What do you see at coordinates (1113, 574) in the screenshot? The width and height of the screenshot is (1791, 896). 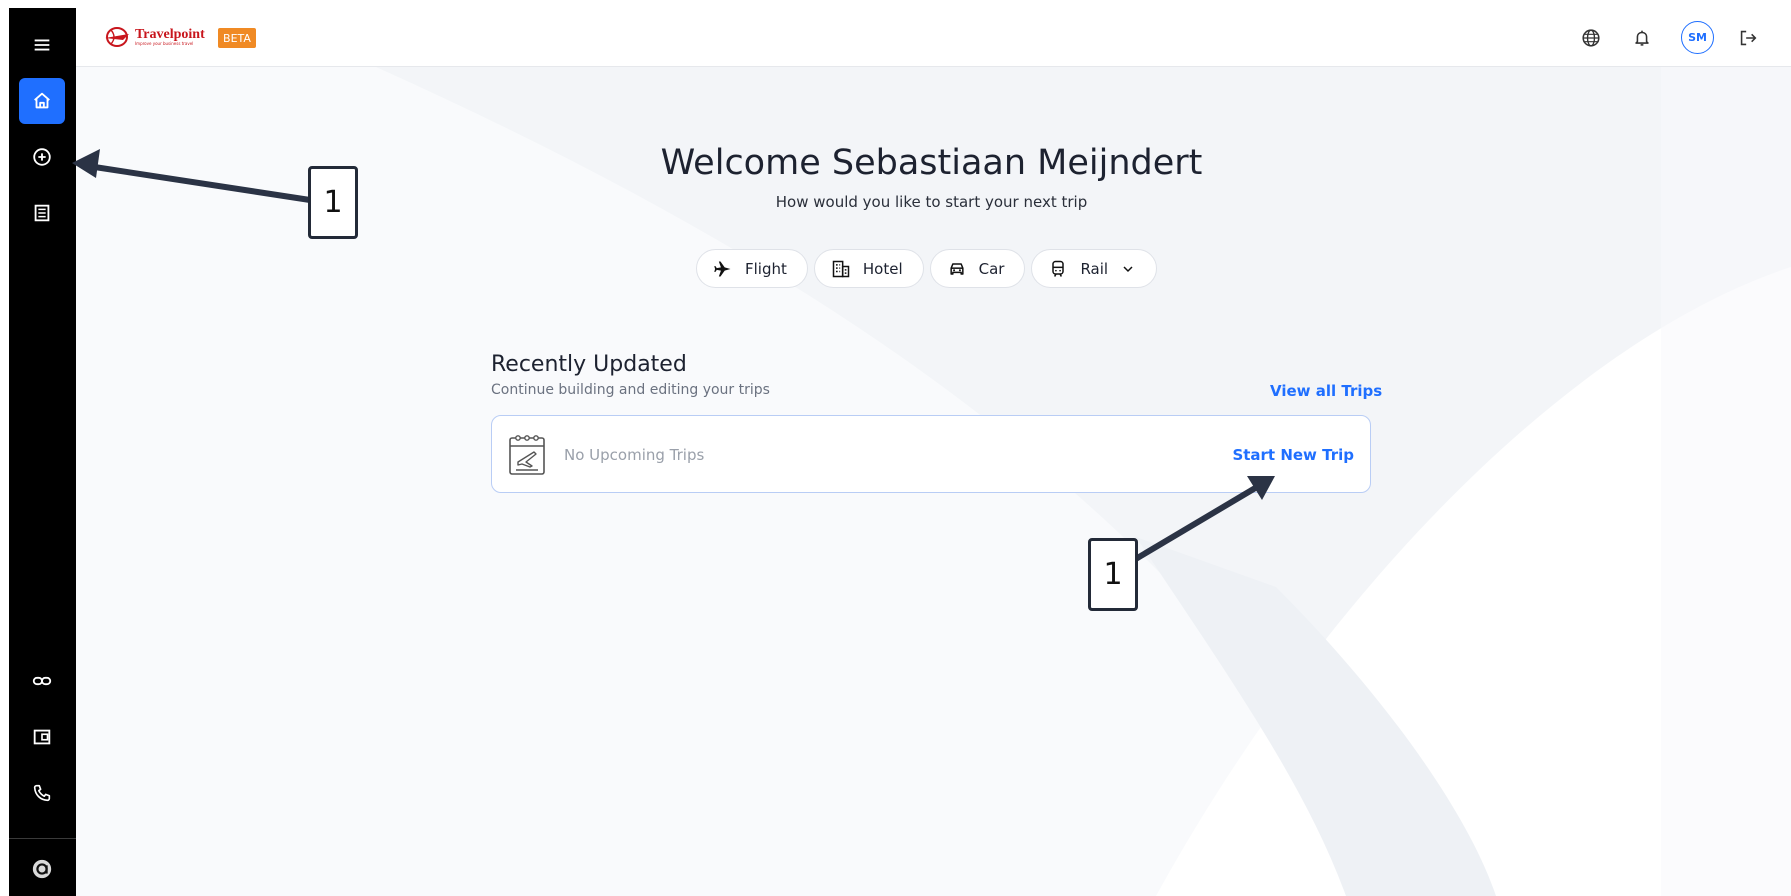 I see `callout-label-2: 1` at bounding box center [1113, 574].